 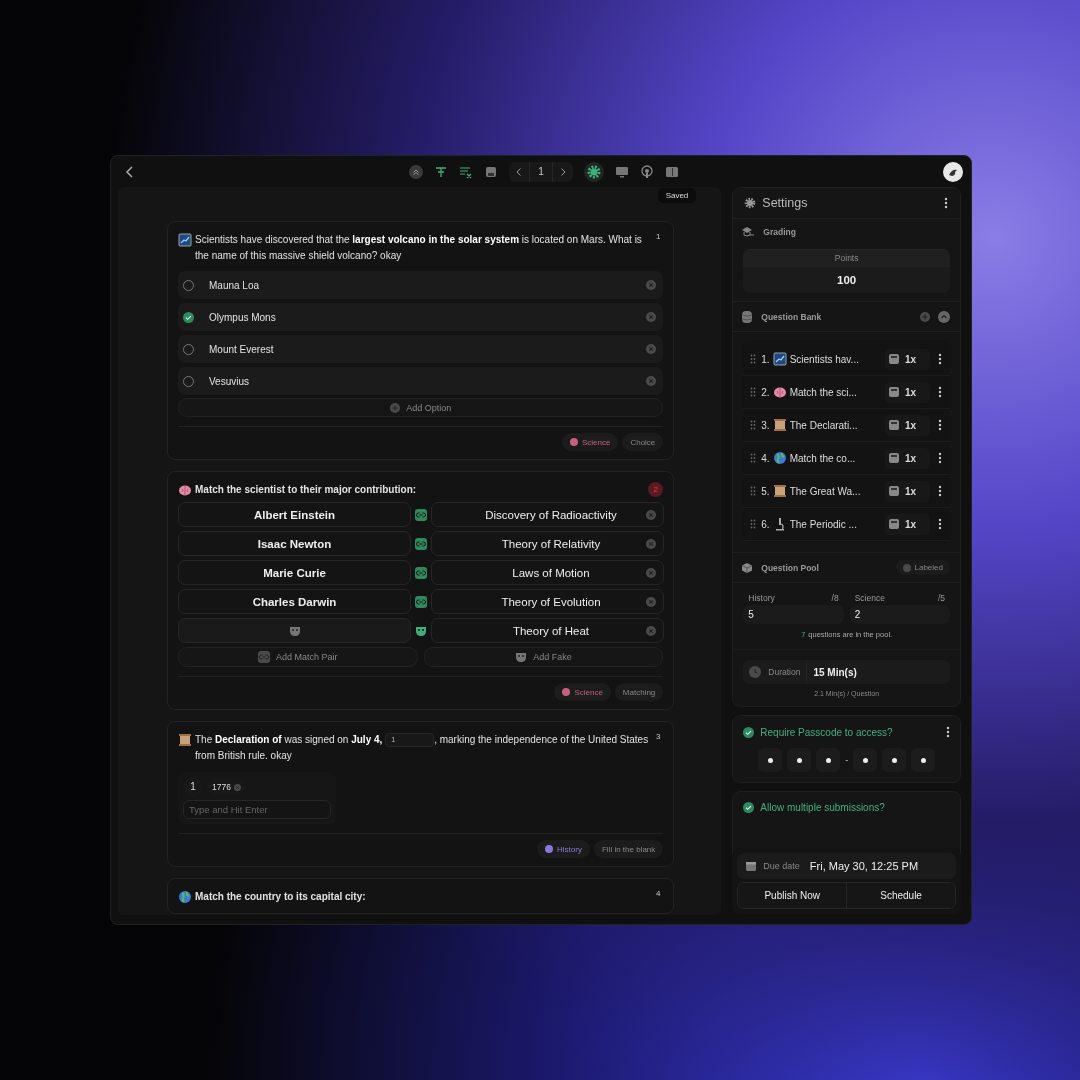 What do you see at coordinates (547, 630) in the screenshot?
I see `match-right-field: Theory of Heat` at bounding box center [547, 630].